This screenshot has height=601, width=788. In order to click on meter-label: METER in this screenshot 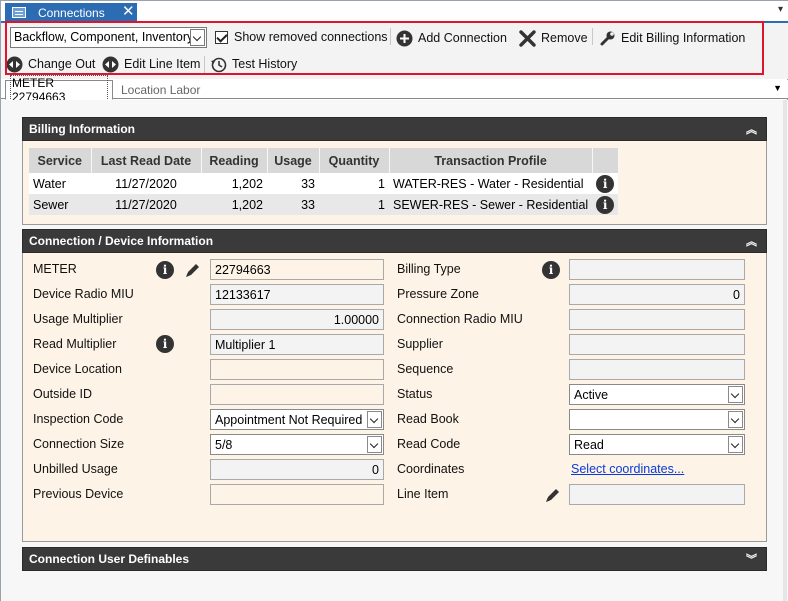, I will do `click(55, 269)`.